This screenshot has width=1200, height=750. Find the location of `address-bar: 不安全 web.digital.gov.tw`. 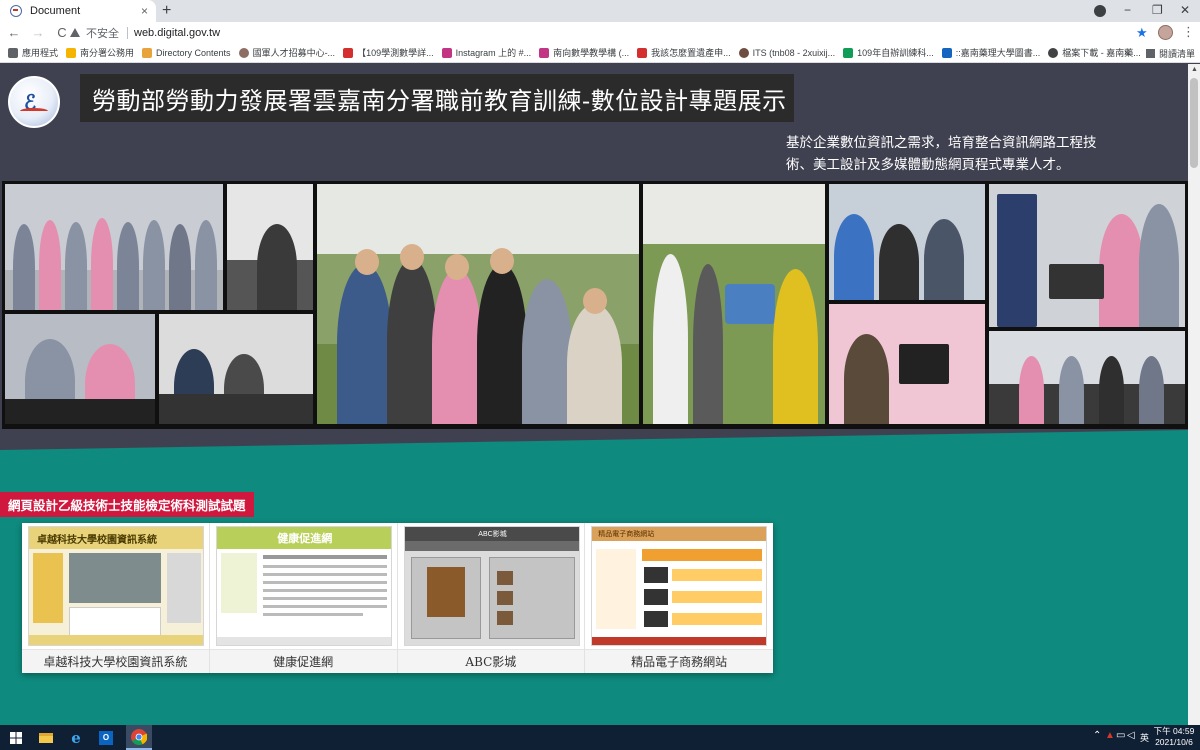

address-bar: 不安全 web.digital.gov.tw is located at coordinates (607, 32).